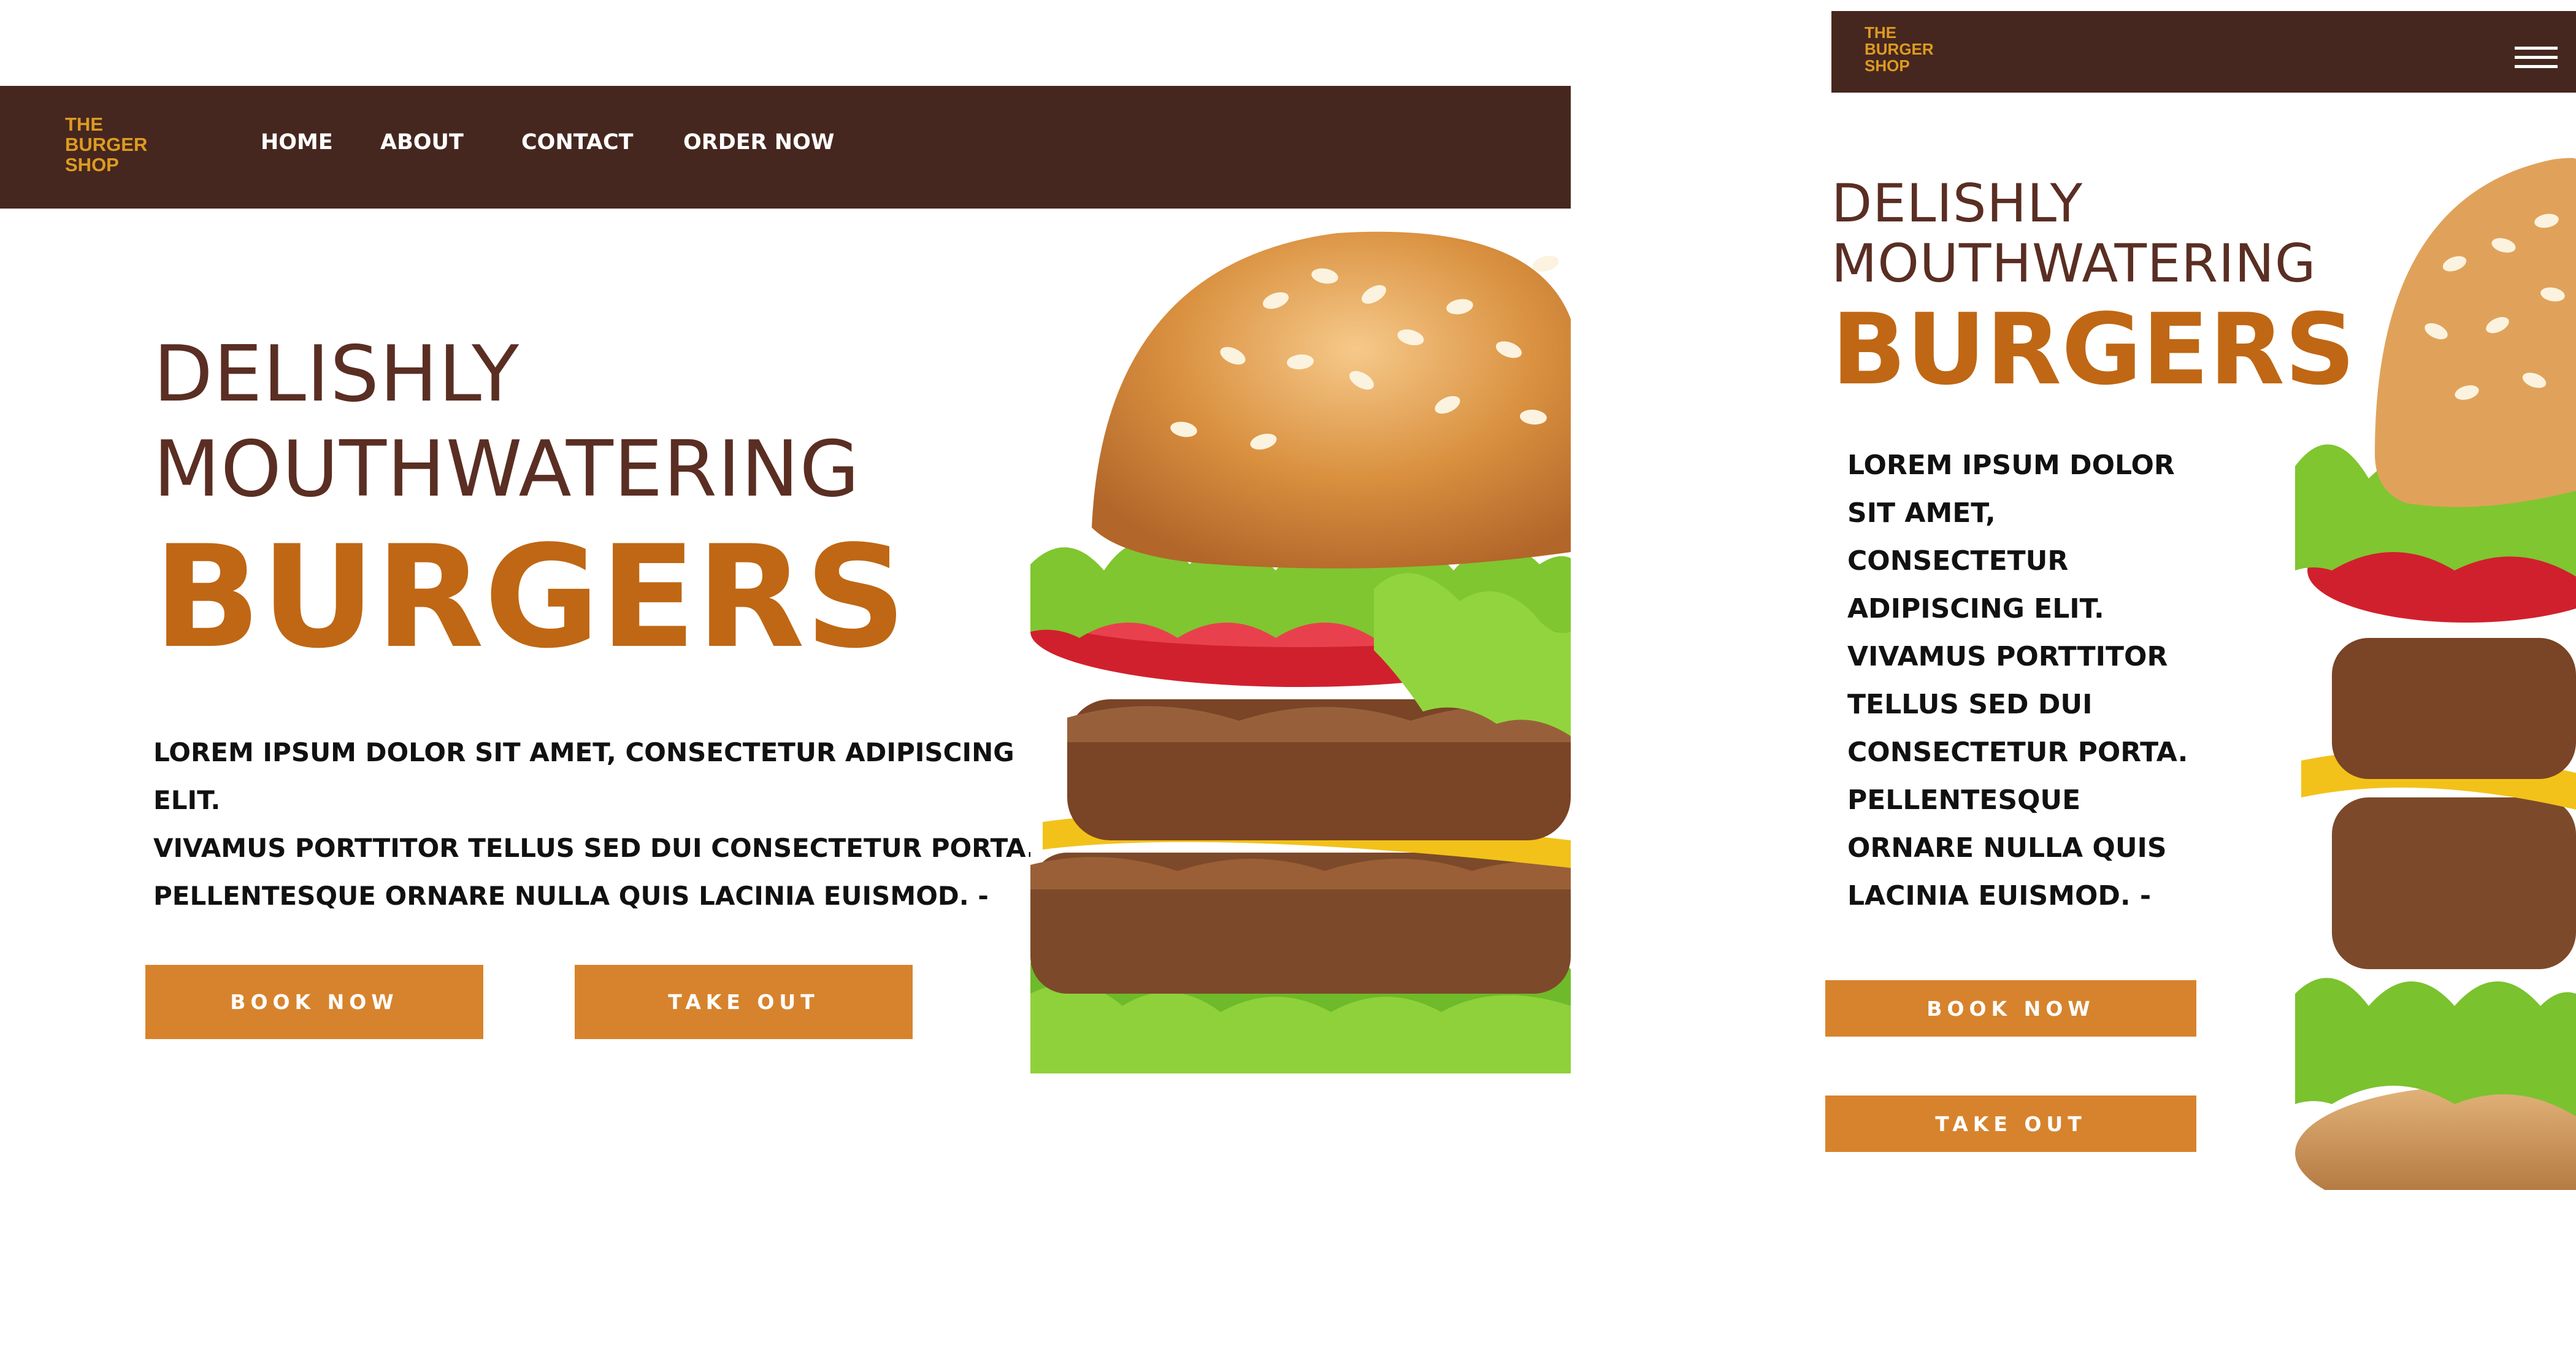  What do you see at coordinates (1975, 608) in the screenshot?
I see `description-line: ADIPISCING ELIT.` at bounding box center [1975, 608].